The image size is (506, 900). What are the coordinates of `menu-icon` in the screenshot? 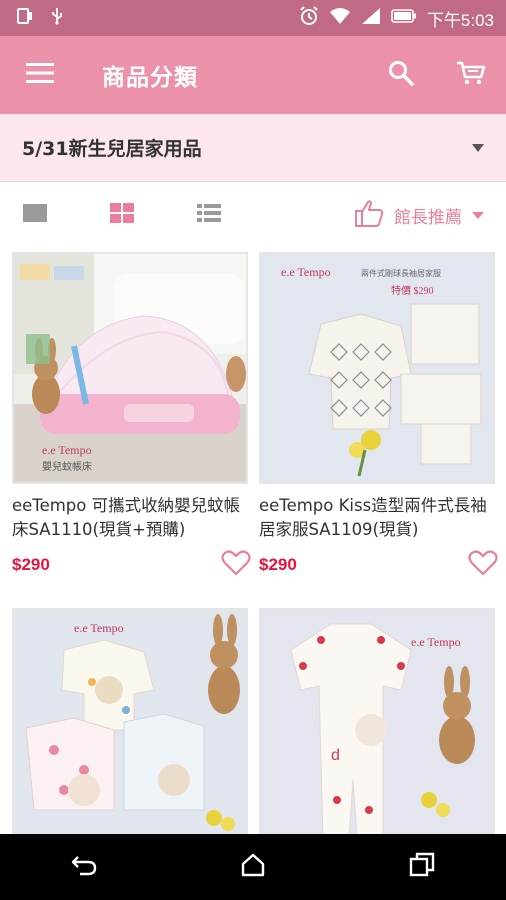 It's located at (40, 75).